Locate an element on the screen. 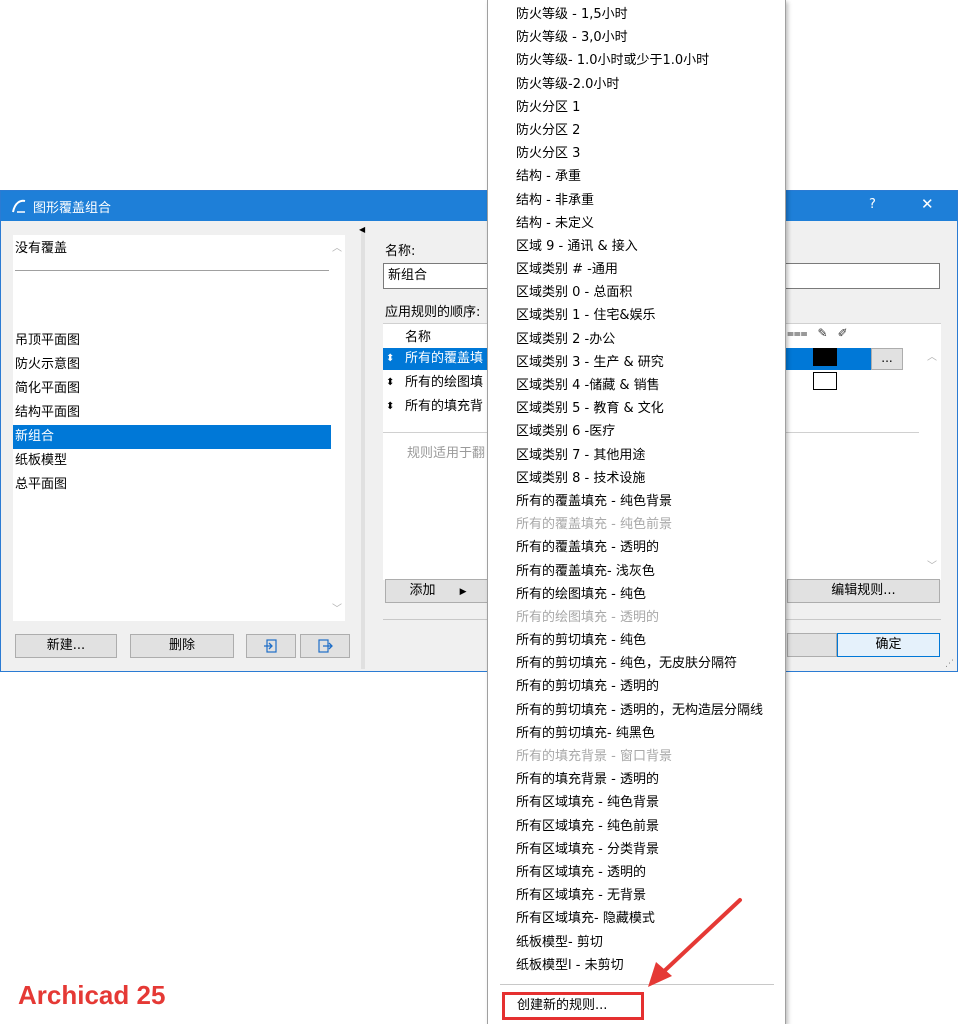  menu-item: 防火分区 2 is located at coordinates (636, 130).